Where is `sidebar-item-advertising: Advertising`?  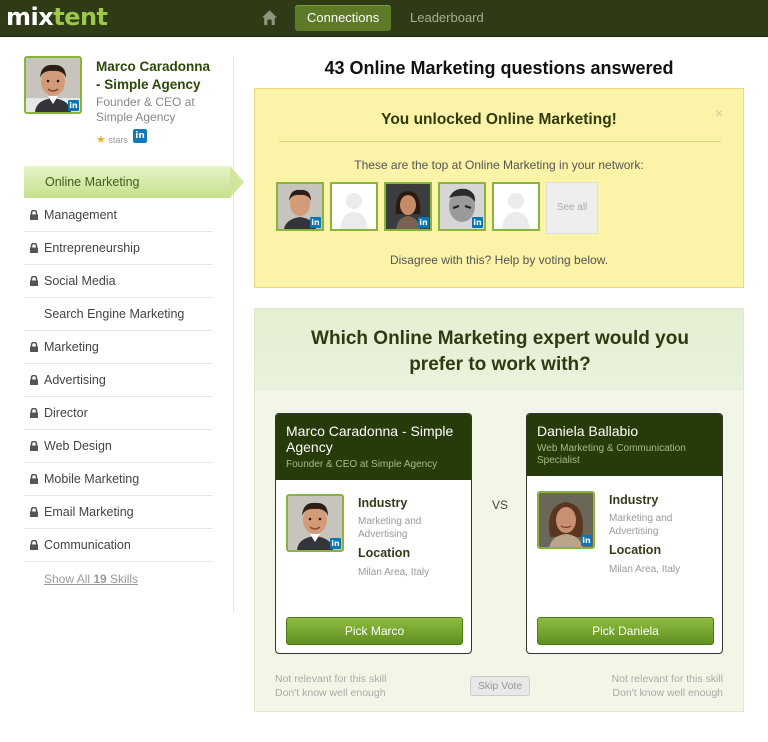 sidebar-item-advertising: Advertising is located at coordinates (118, 380).